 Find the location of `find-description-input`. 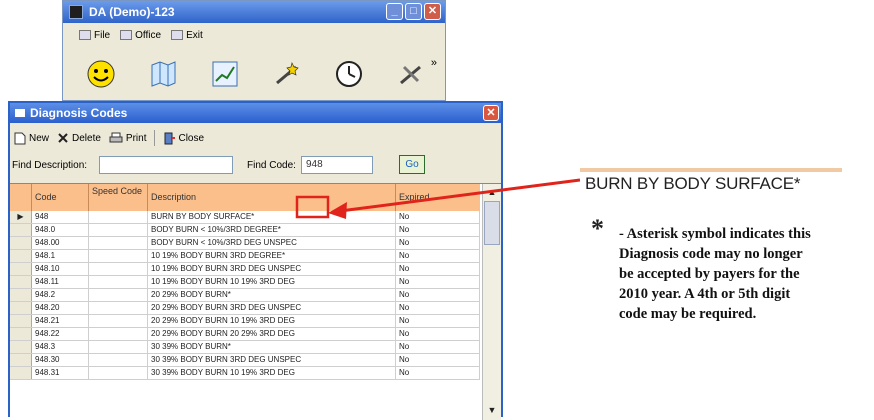

find-description-input is located at coordinates (166, 165).